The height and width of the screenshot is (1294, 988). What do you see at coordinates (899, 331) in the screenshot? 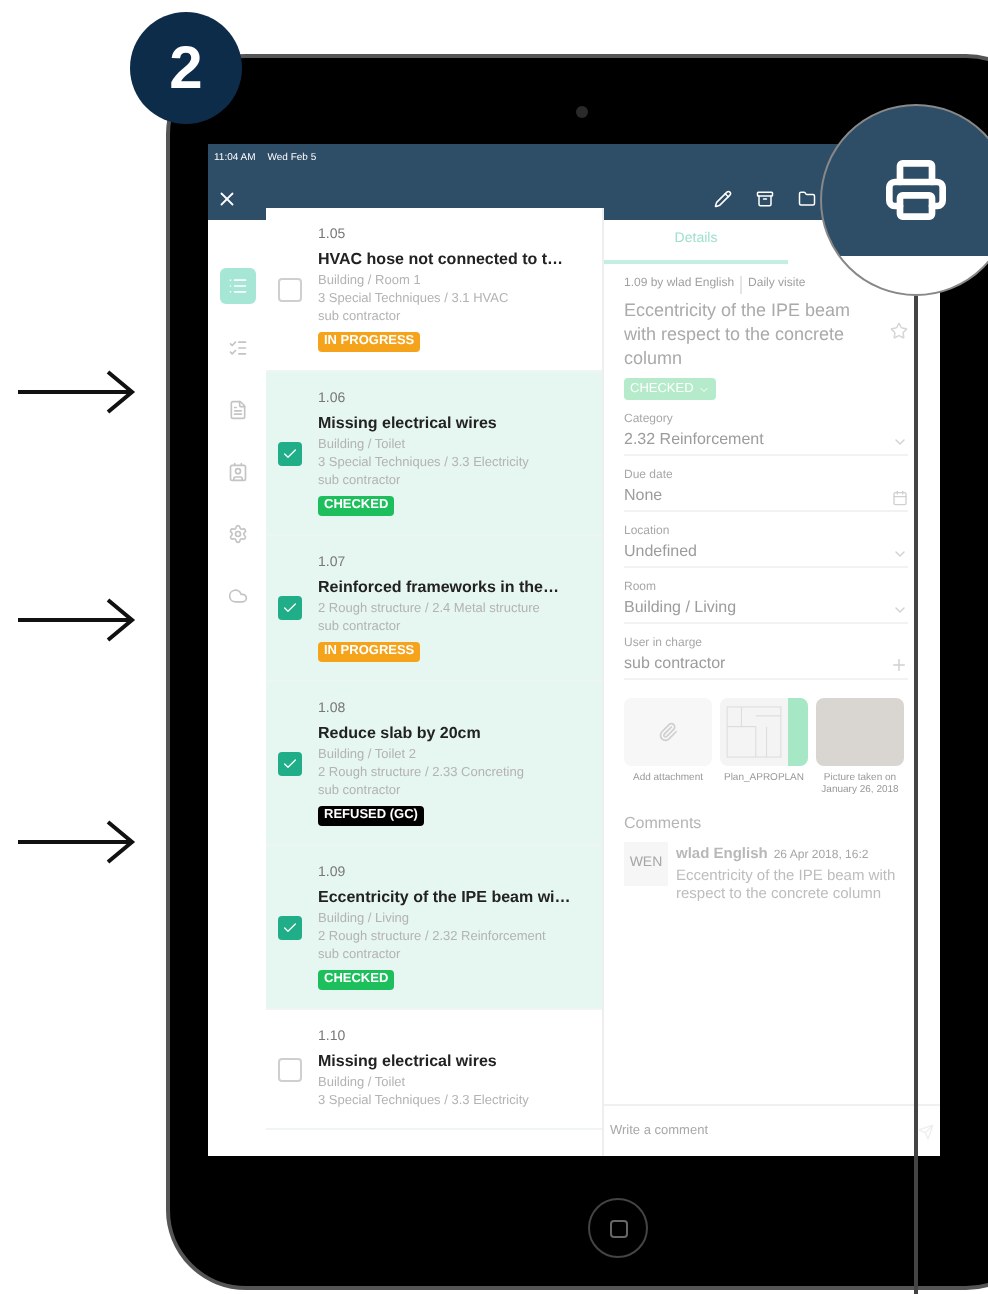
I see `star-icon` at bounding box center [899, 331].